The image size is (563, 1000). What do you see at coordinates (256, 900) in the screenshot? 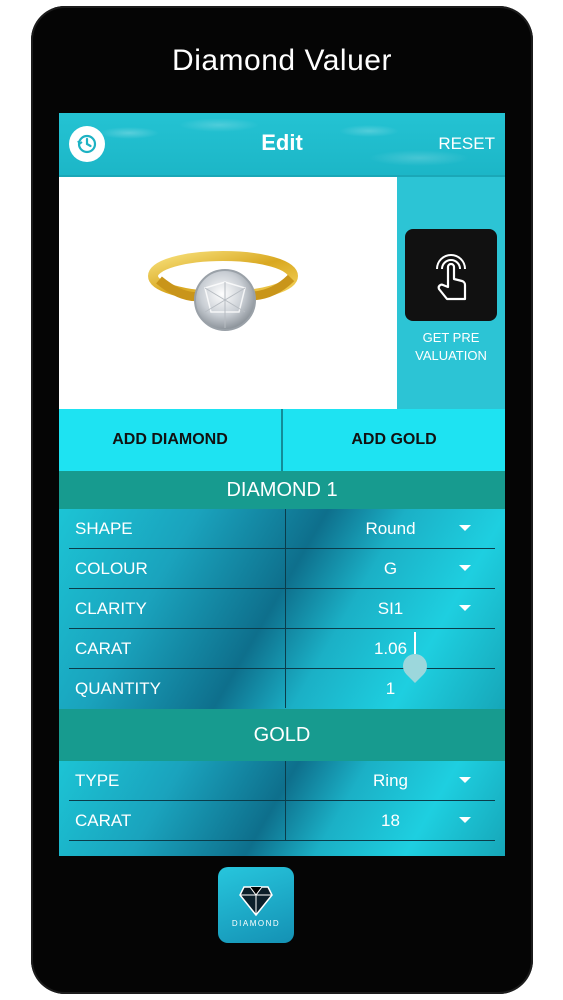
I see `diamond-icon` at bounding box center [256, 900].